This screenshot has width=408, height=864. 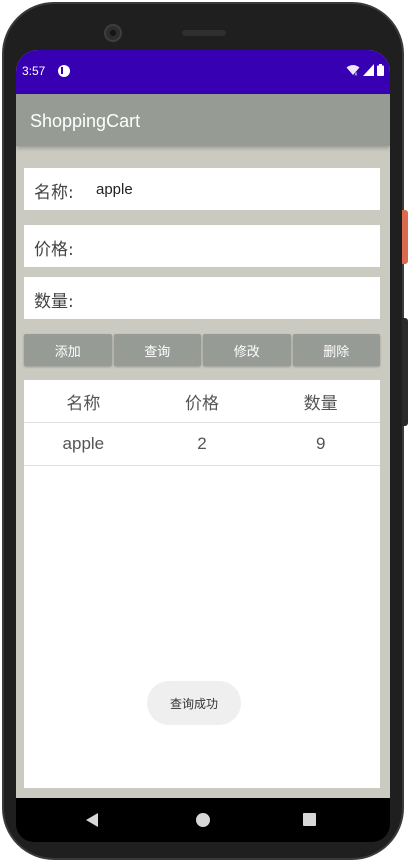 I want to click on quantity-input, so click(x=231, y=298).